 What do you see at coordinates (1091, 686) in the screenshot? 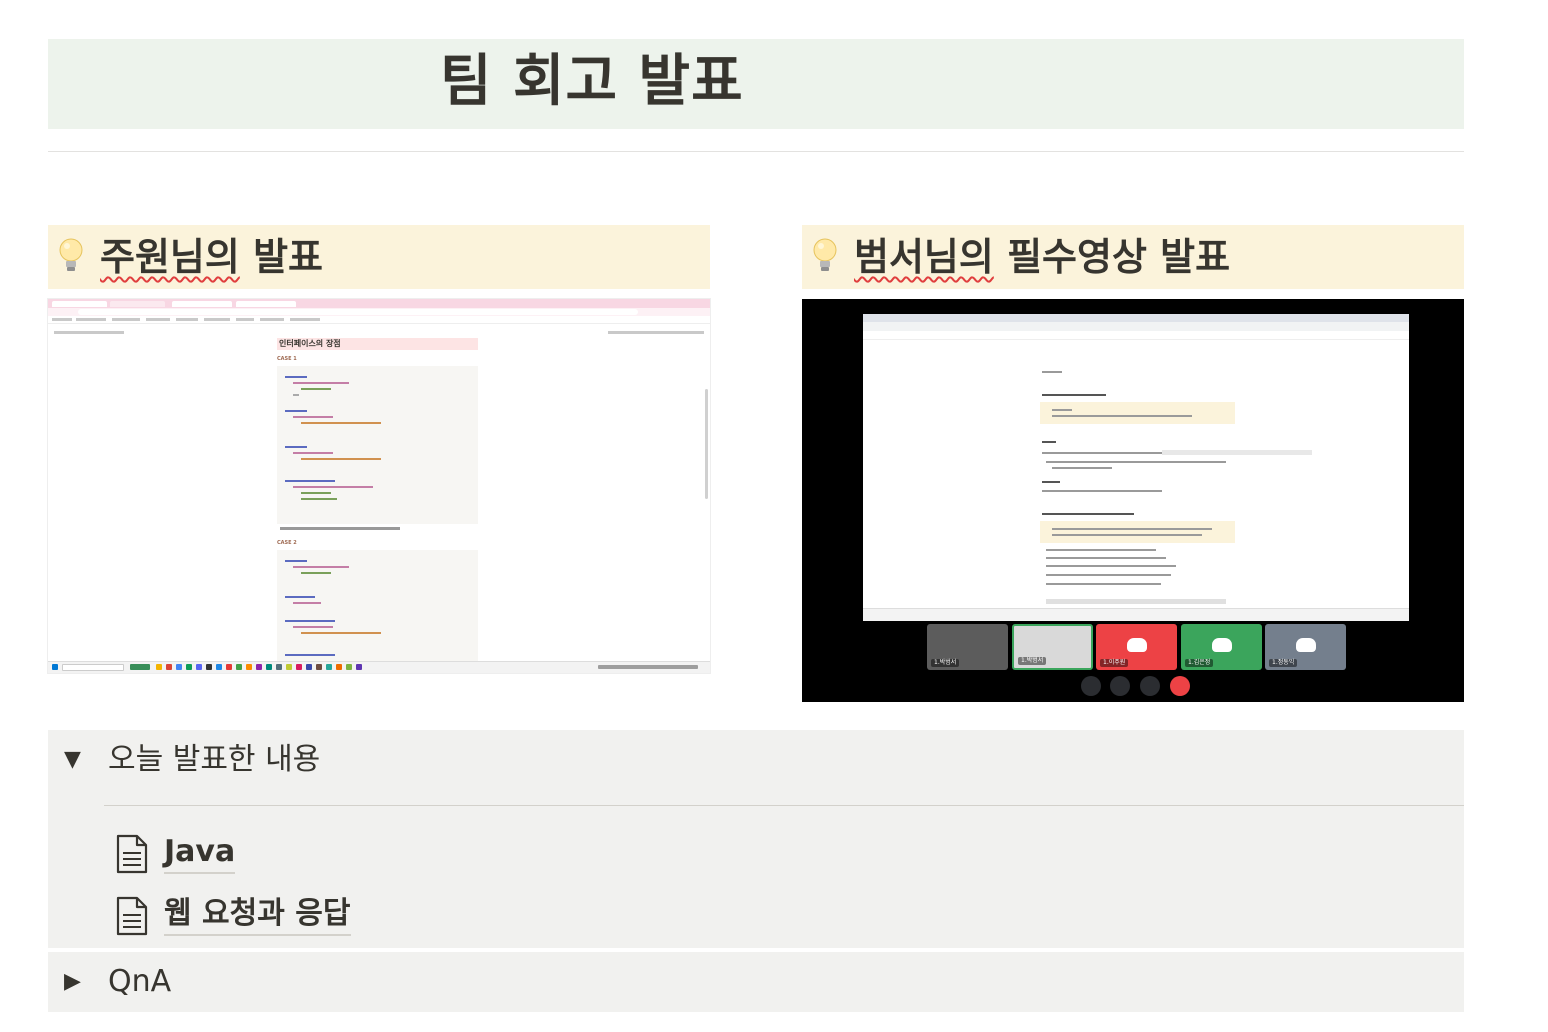
I see `camera-button` at bounding box center [1091, 686].